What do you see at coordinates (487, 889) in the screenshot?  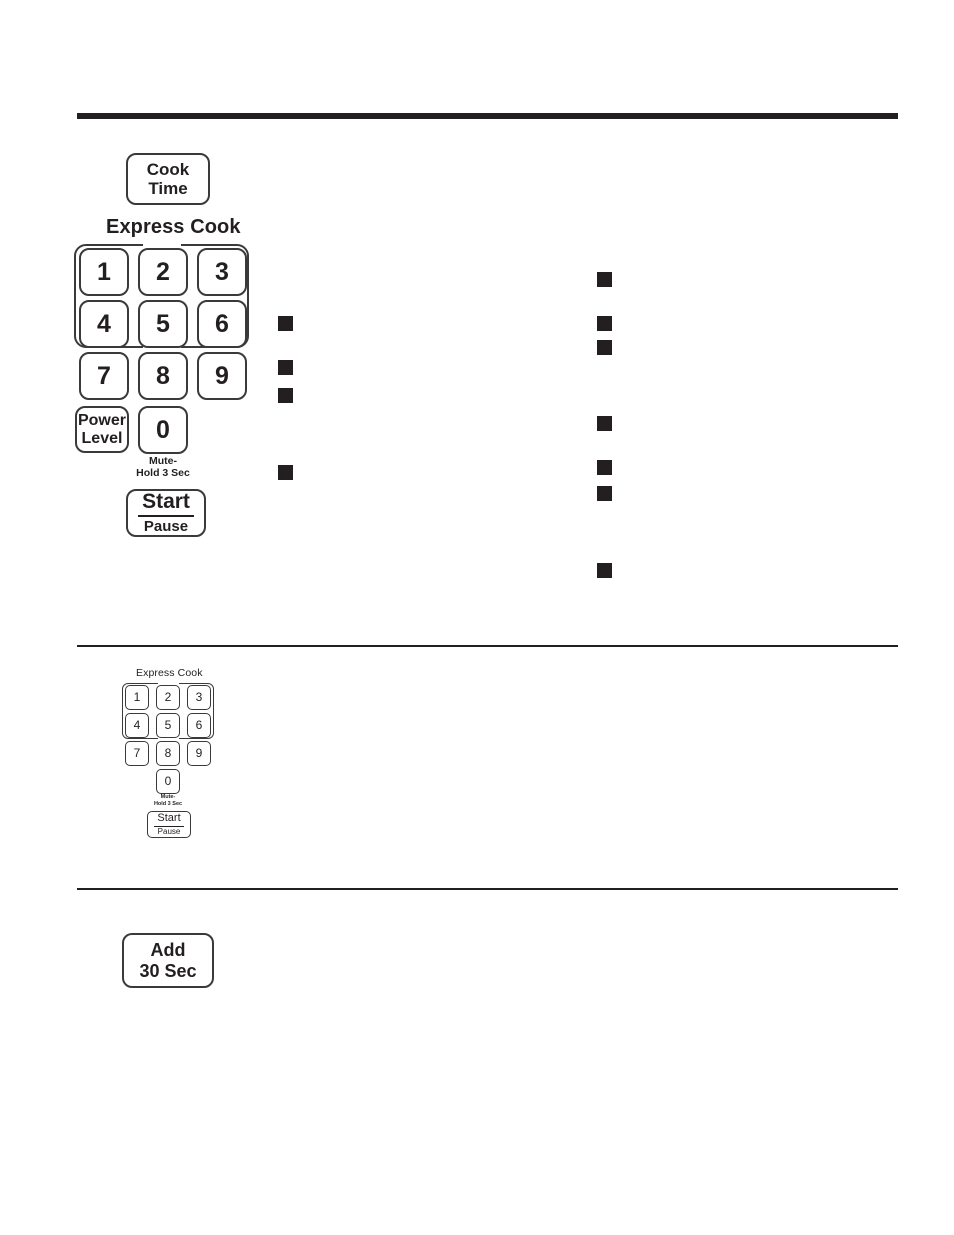 I see `bottom-rule` at bounding box center [487, 889].